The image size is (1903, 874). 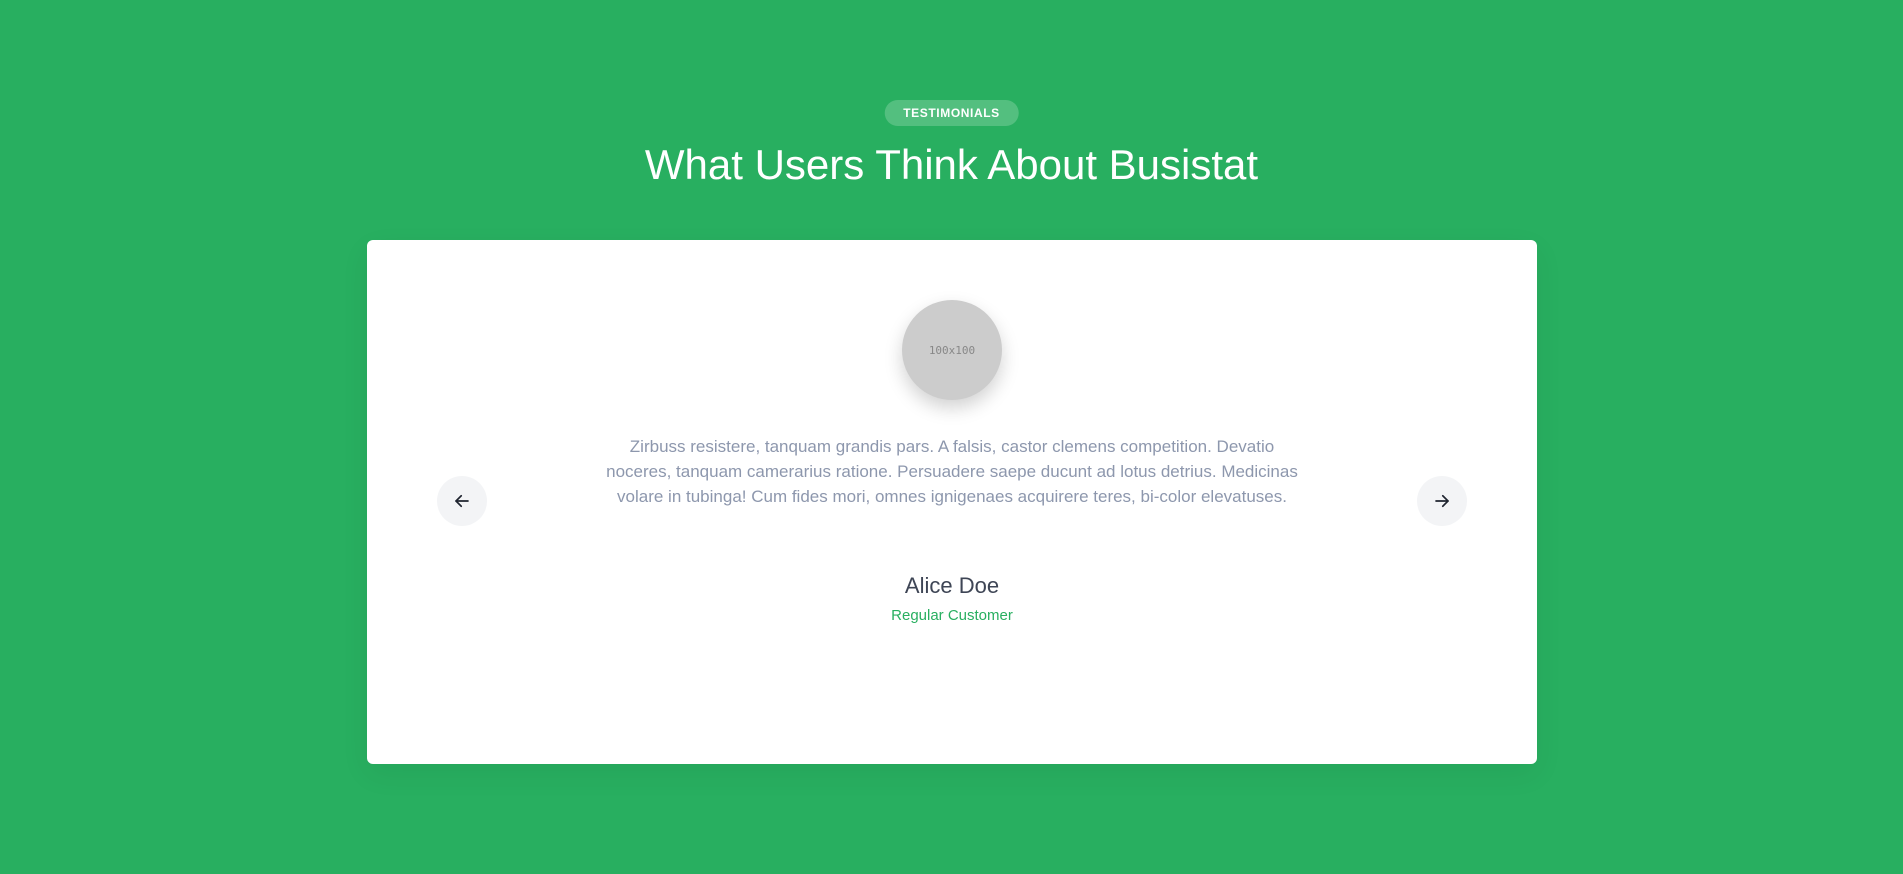 I want to click on next-button, so click(x=1442, y=501).